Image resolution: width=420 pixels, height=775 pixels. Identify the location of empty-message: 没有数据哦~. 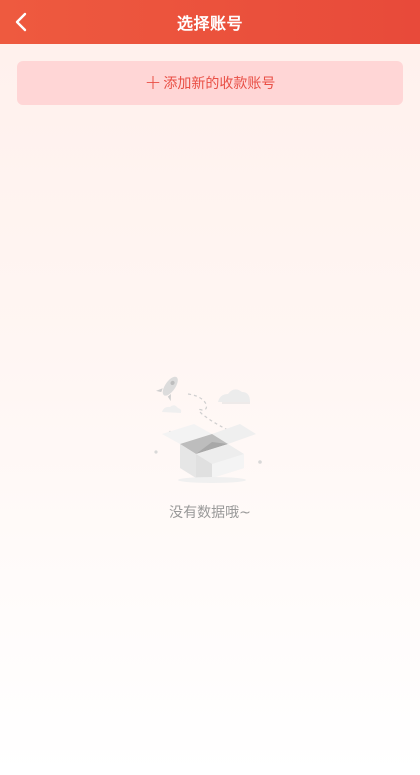
(210, 513).